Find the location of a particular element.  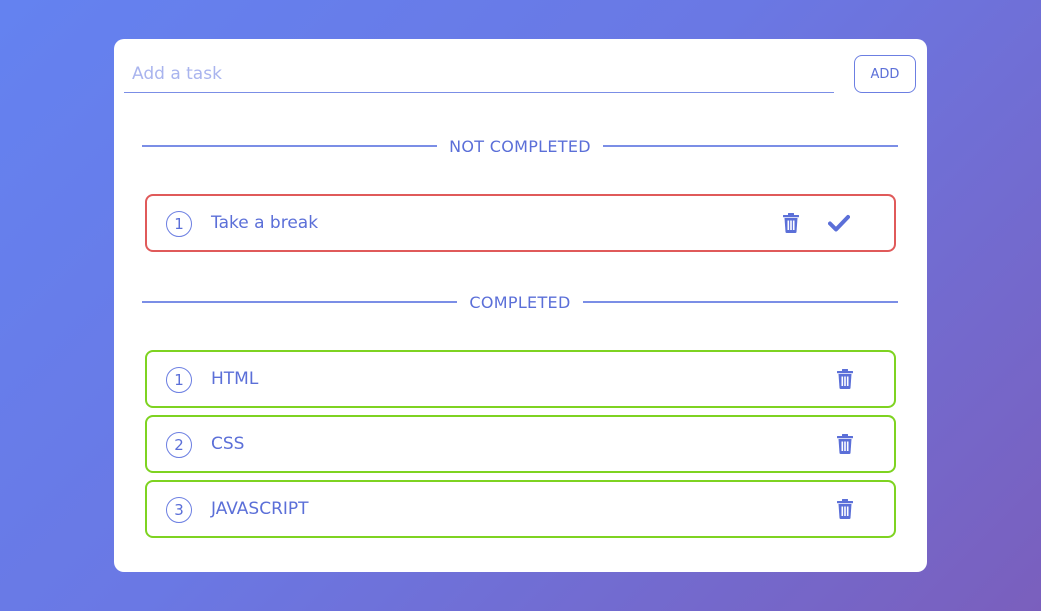

completed-task-item: 3 JAVASCRIPT is located at coordinates (520, 509).